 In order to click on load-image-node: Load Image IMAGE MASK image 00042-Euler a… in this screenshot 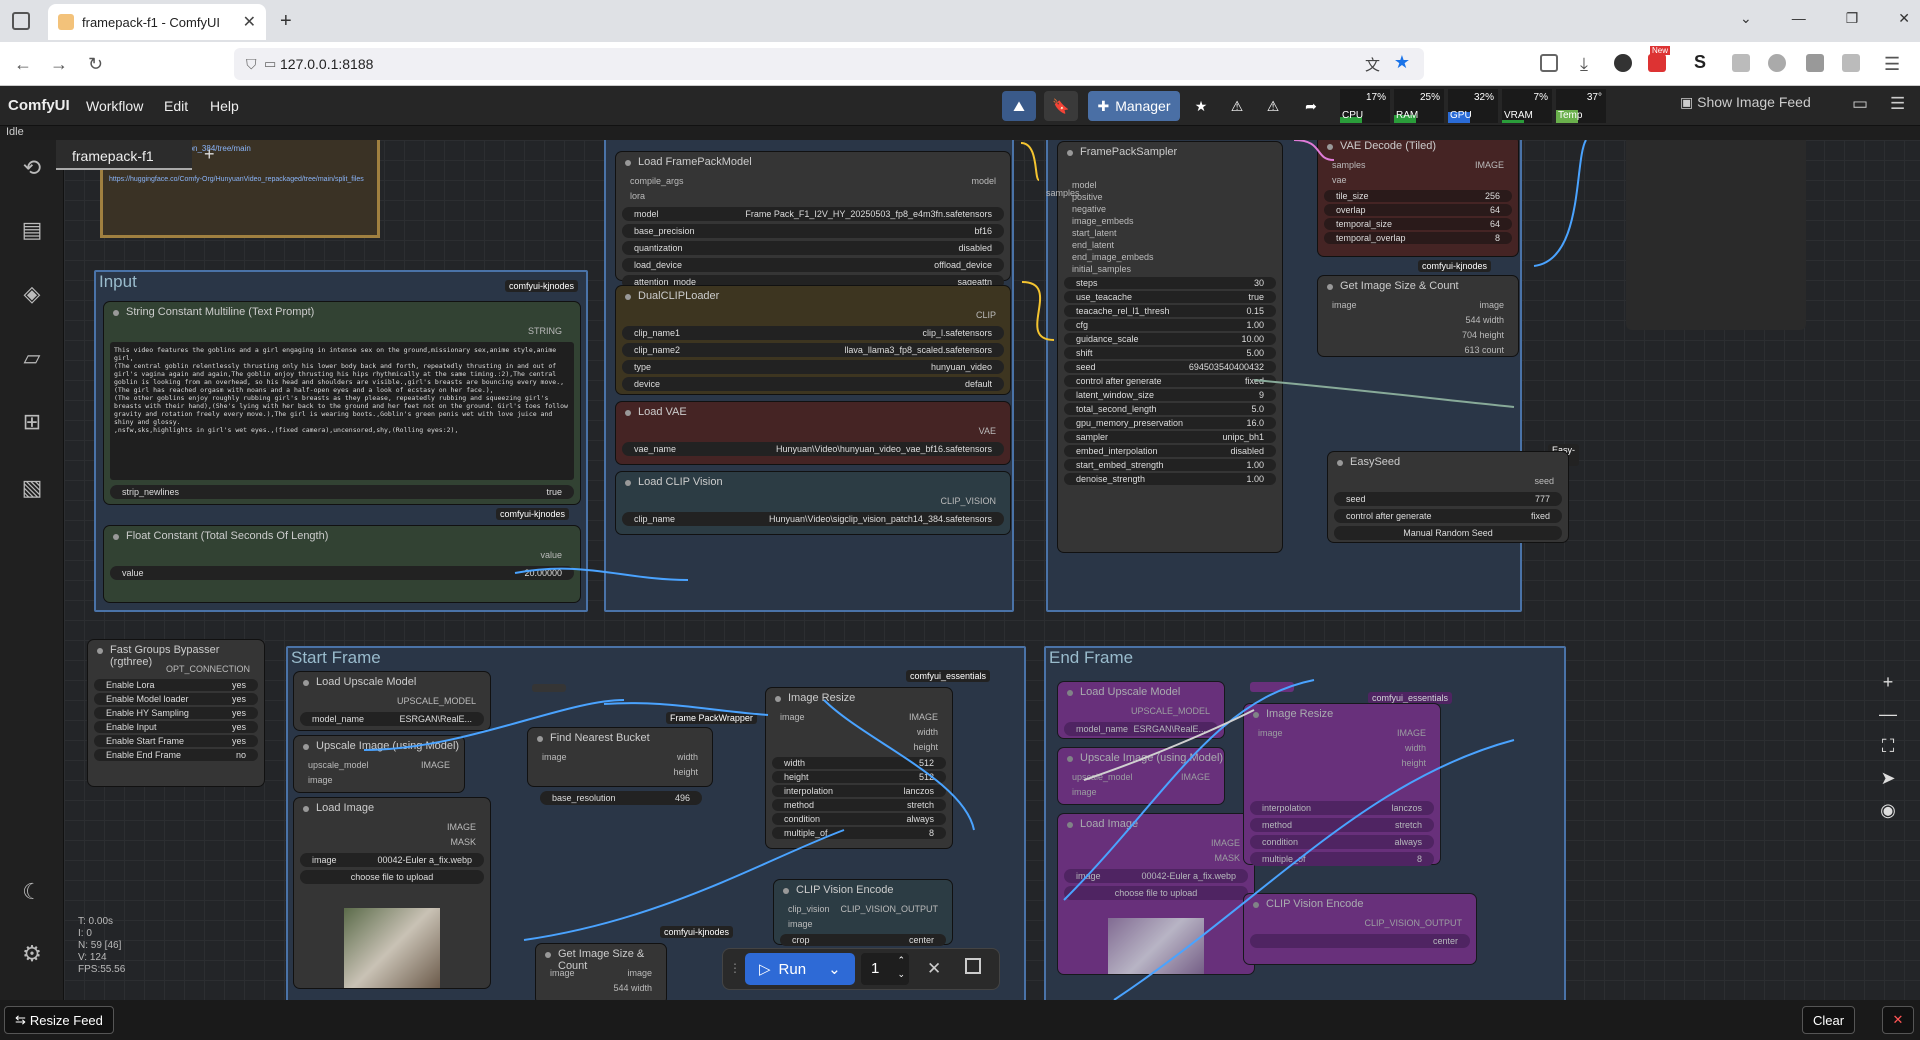, I will do `click(392, 893)`.